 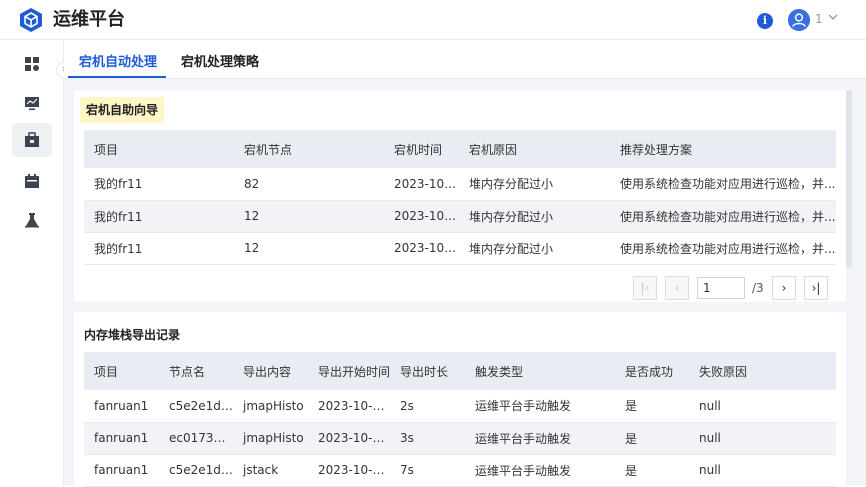 I want to click on active-tab-indicator, so click(x=117, y=77).